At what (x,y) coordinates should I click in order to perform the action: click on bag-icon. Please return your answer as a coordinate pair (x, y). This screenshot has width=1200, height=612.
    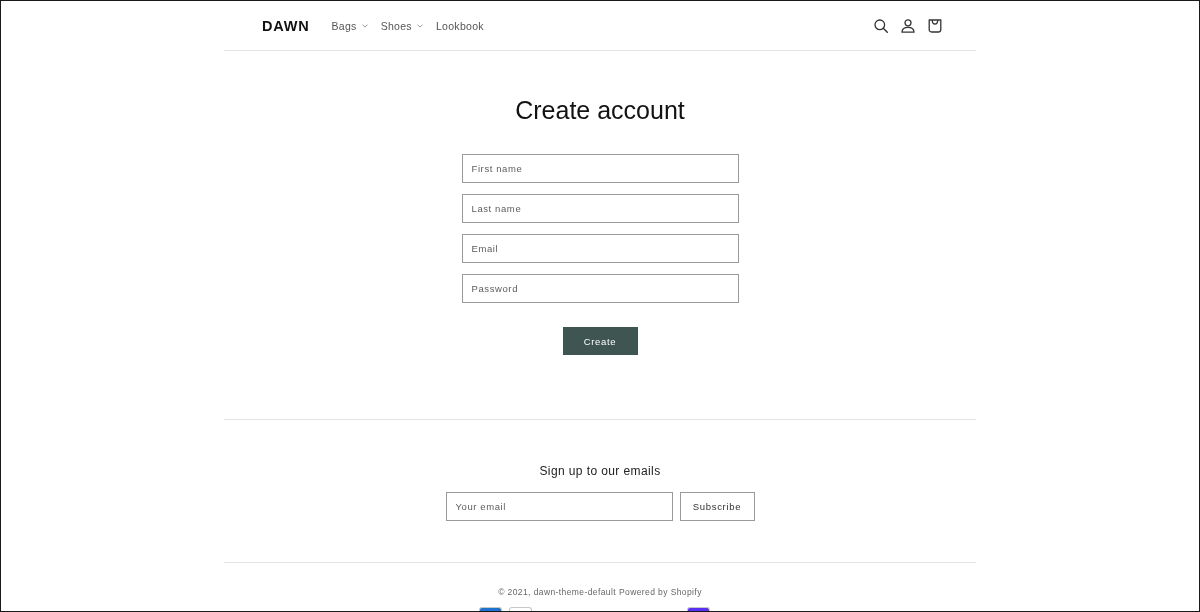
    Looking at the image, I should click on (935, 25).